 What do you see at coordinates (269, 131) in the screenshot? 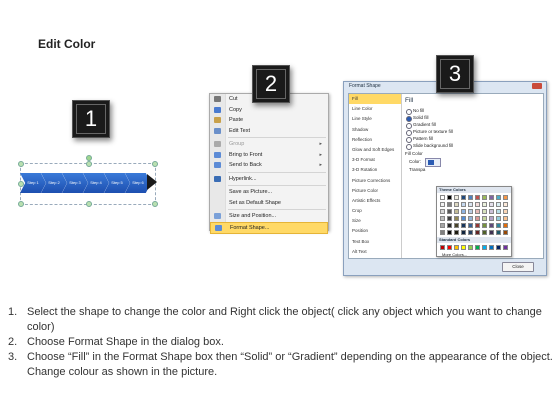
I see `menu-item-edit-text: Edit Text` at bounding box center [269, 131].